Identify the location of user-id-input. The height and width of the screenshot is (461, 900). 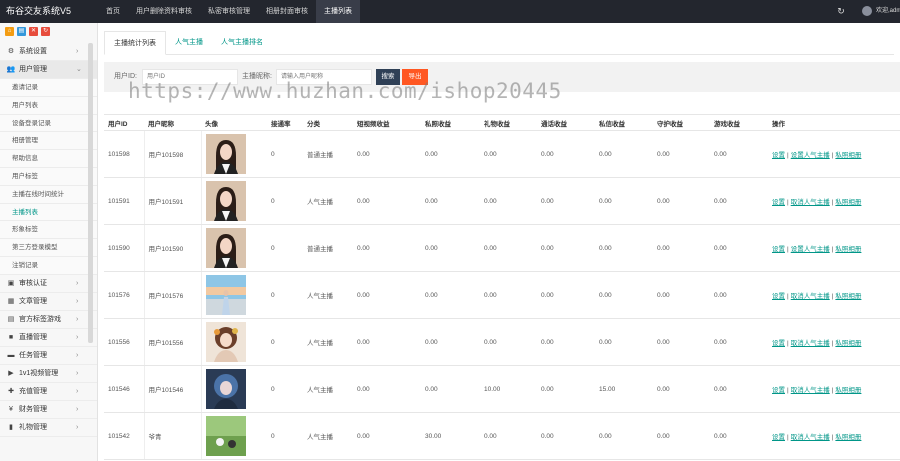
(190, 77).